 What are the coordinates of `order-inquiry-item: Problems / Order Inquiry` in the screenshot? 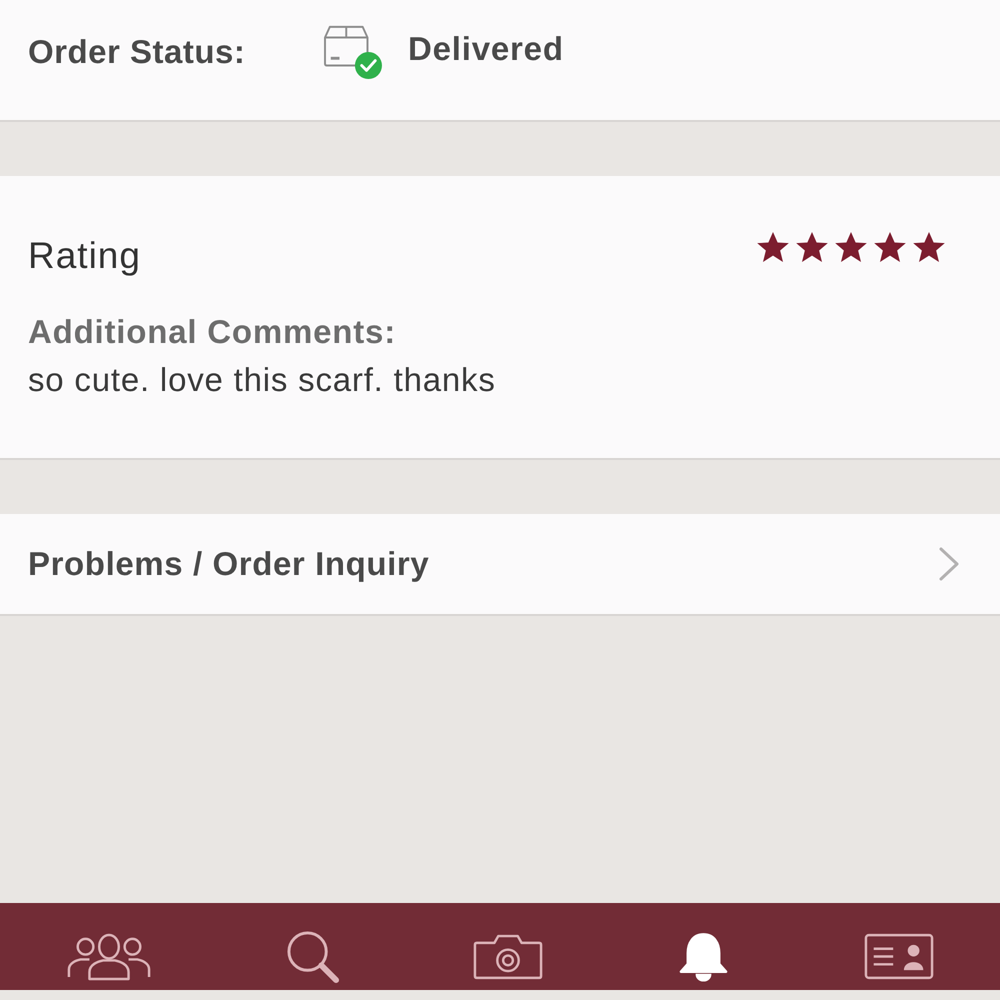 It's located at (500, 565).